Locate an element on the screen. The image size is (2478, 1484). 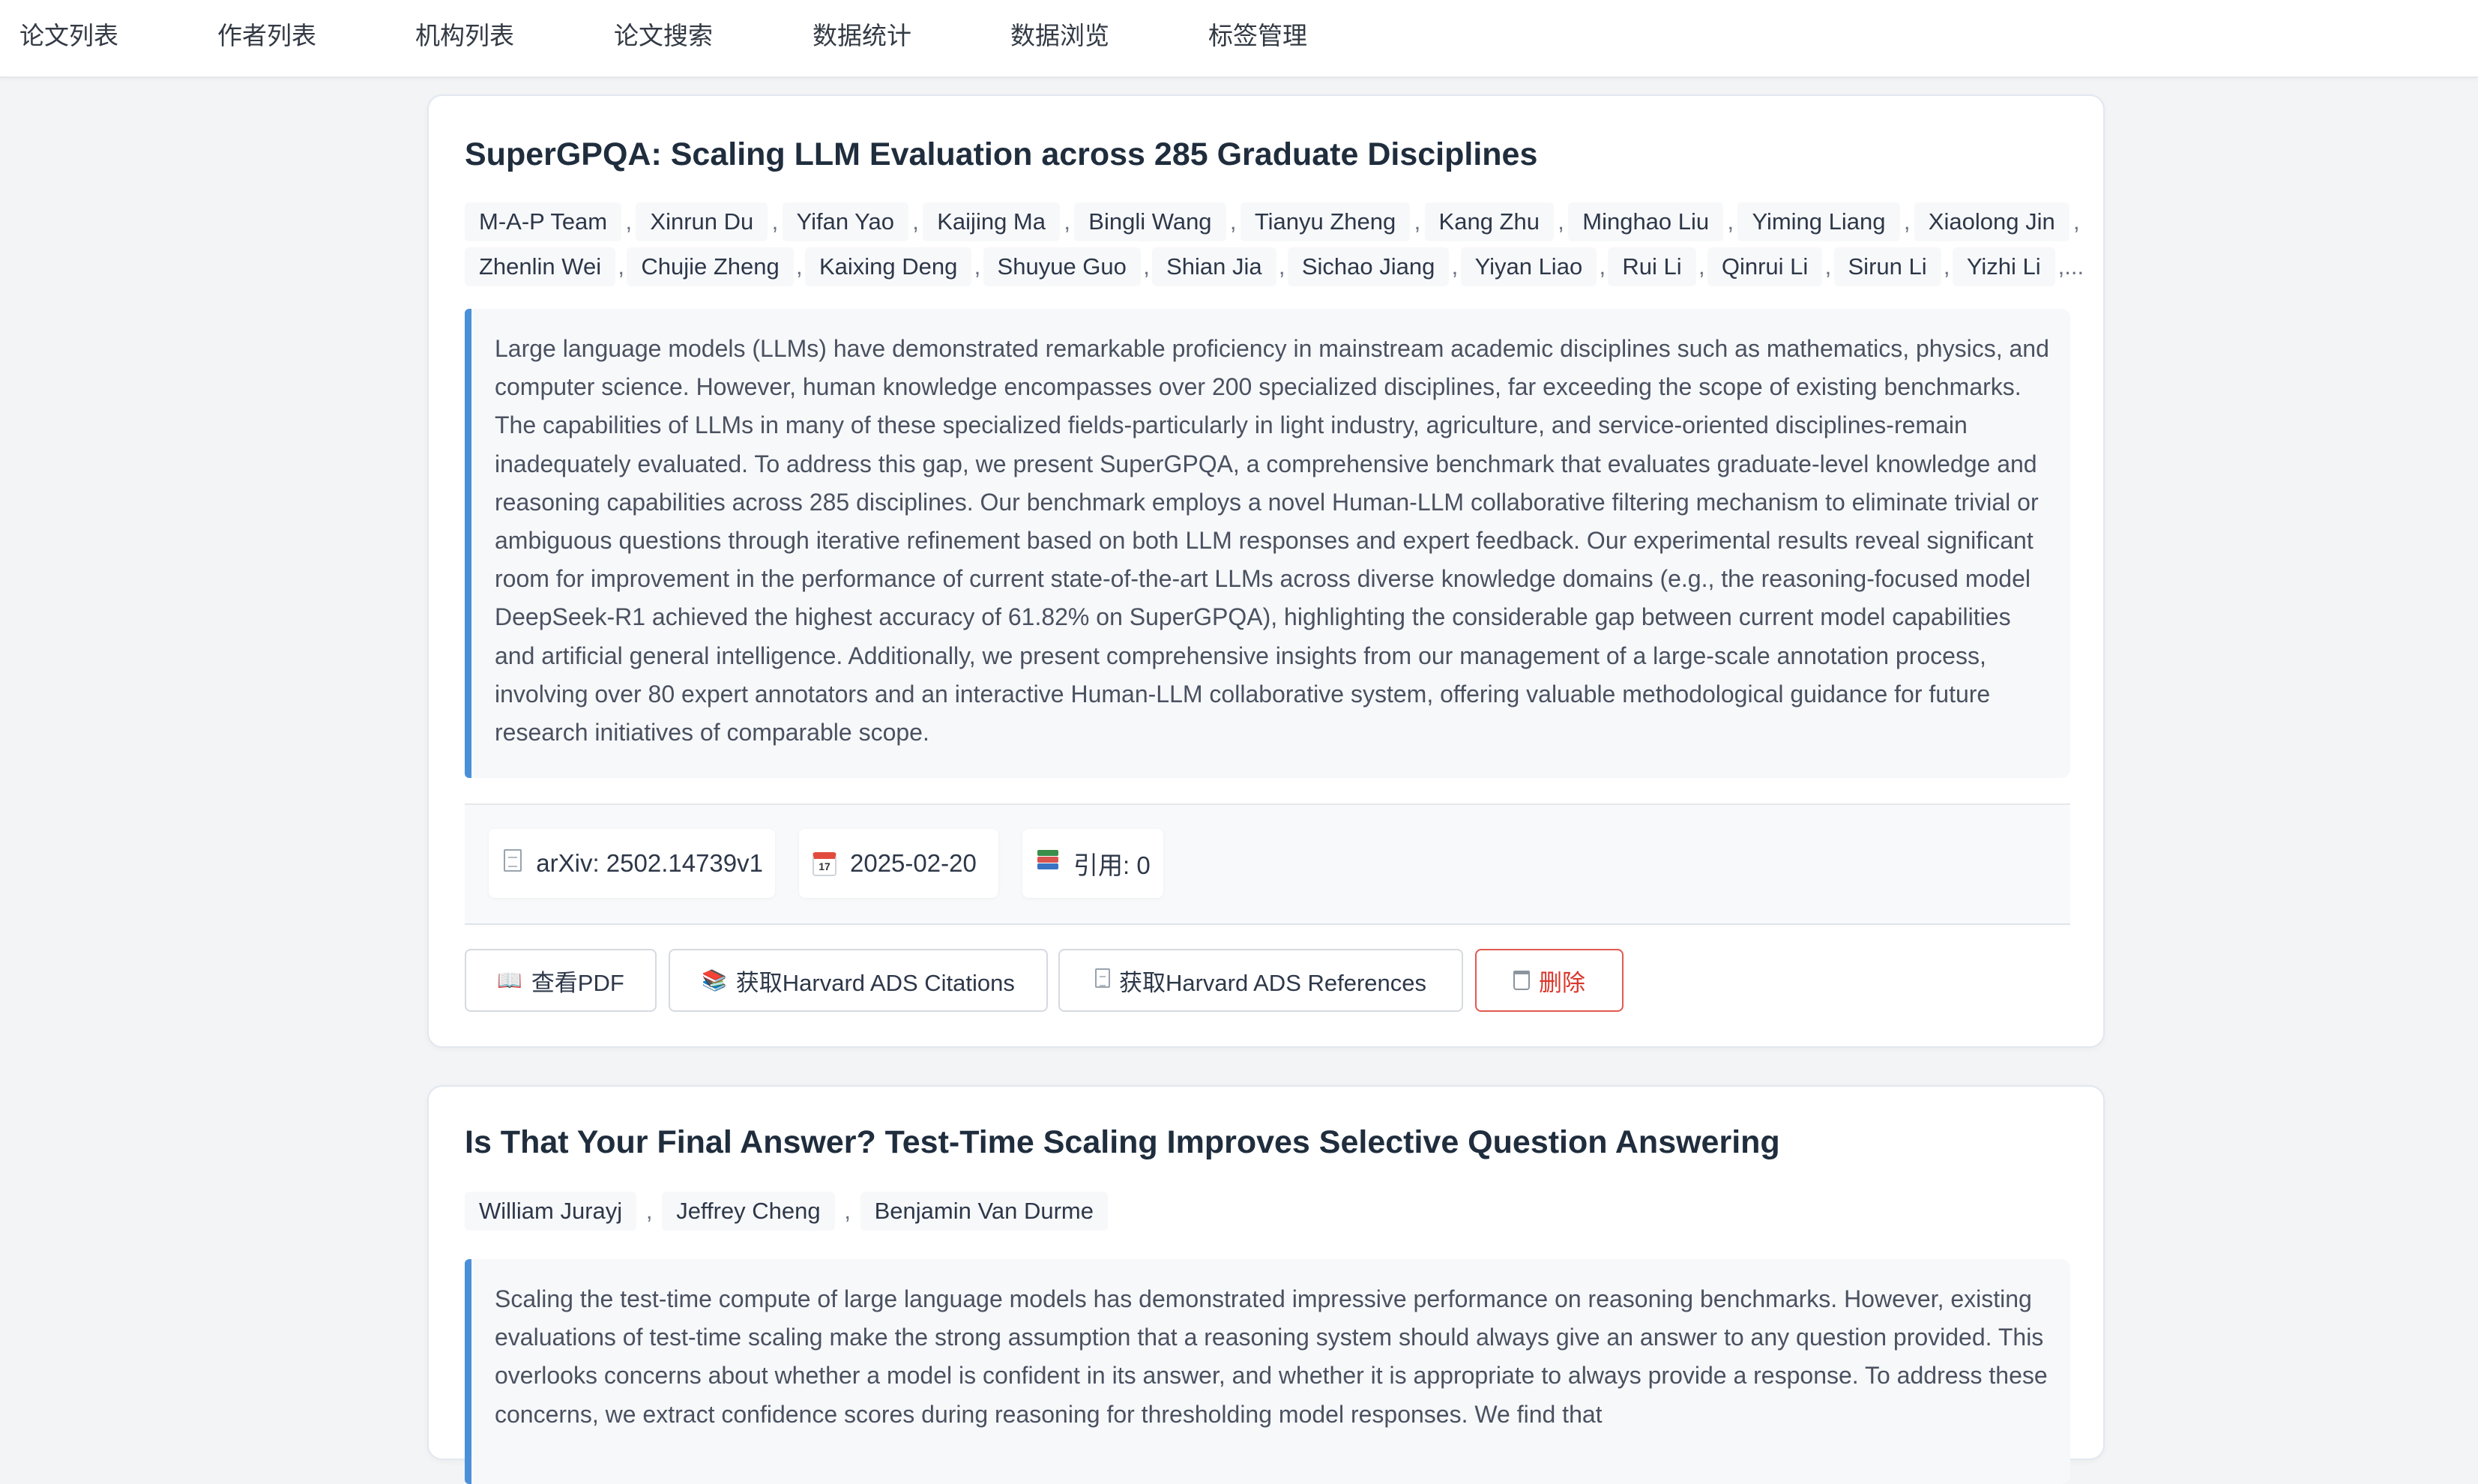
view-pdf-button: 📖 查看PDF is located at coordinates (561, 981).